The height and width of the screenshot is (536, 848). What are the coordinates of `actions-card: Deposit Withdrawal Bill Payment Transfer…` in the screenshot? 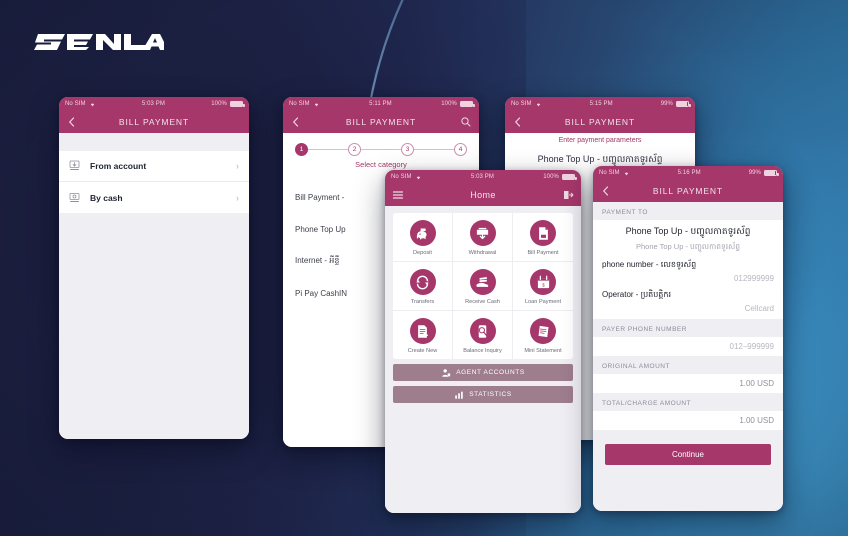 It's located at (483, 286).